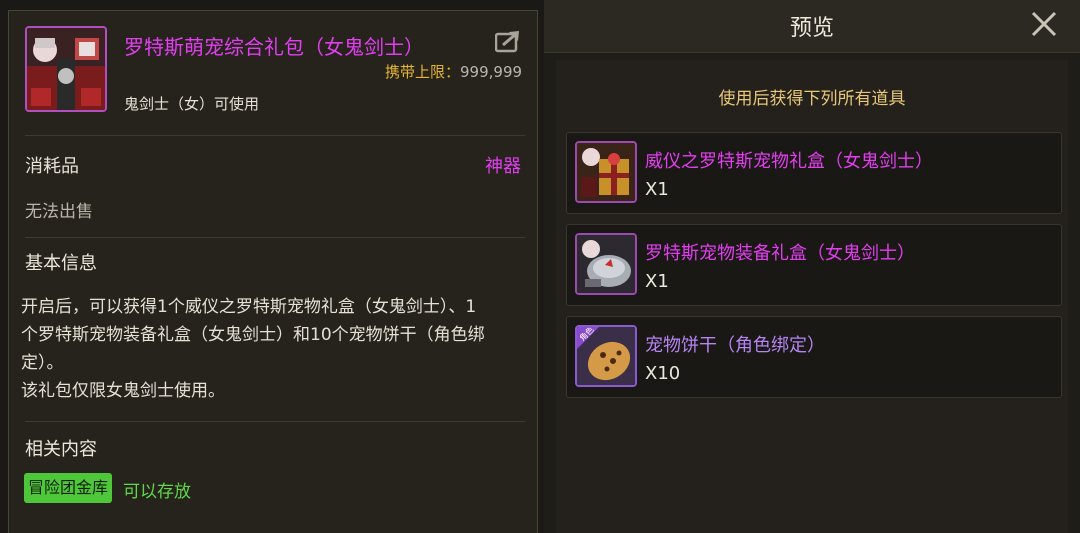  I want to click on reward-row: 威仪之罗特斯宠物礼盒（女鬼剑士） X1, so click(814, 173).